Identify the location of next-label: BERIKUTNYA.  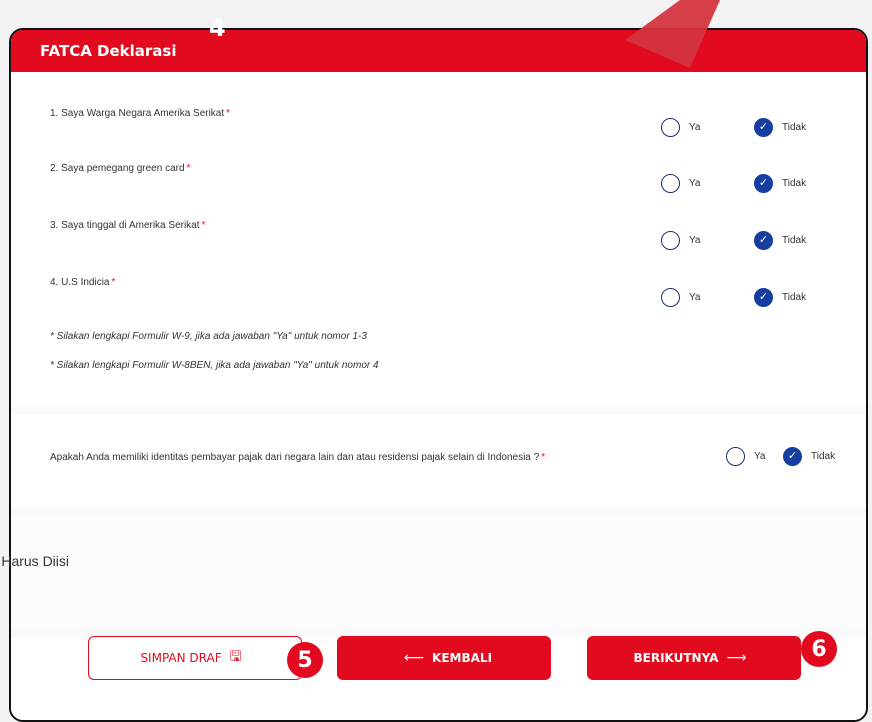
(676, 658).